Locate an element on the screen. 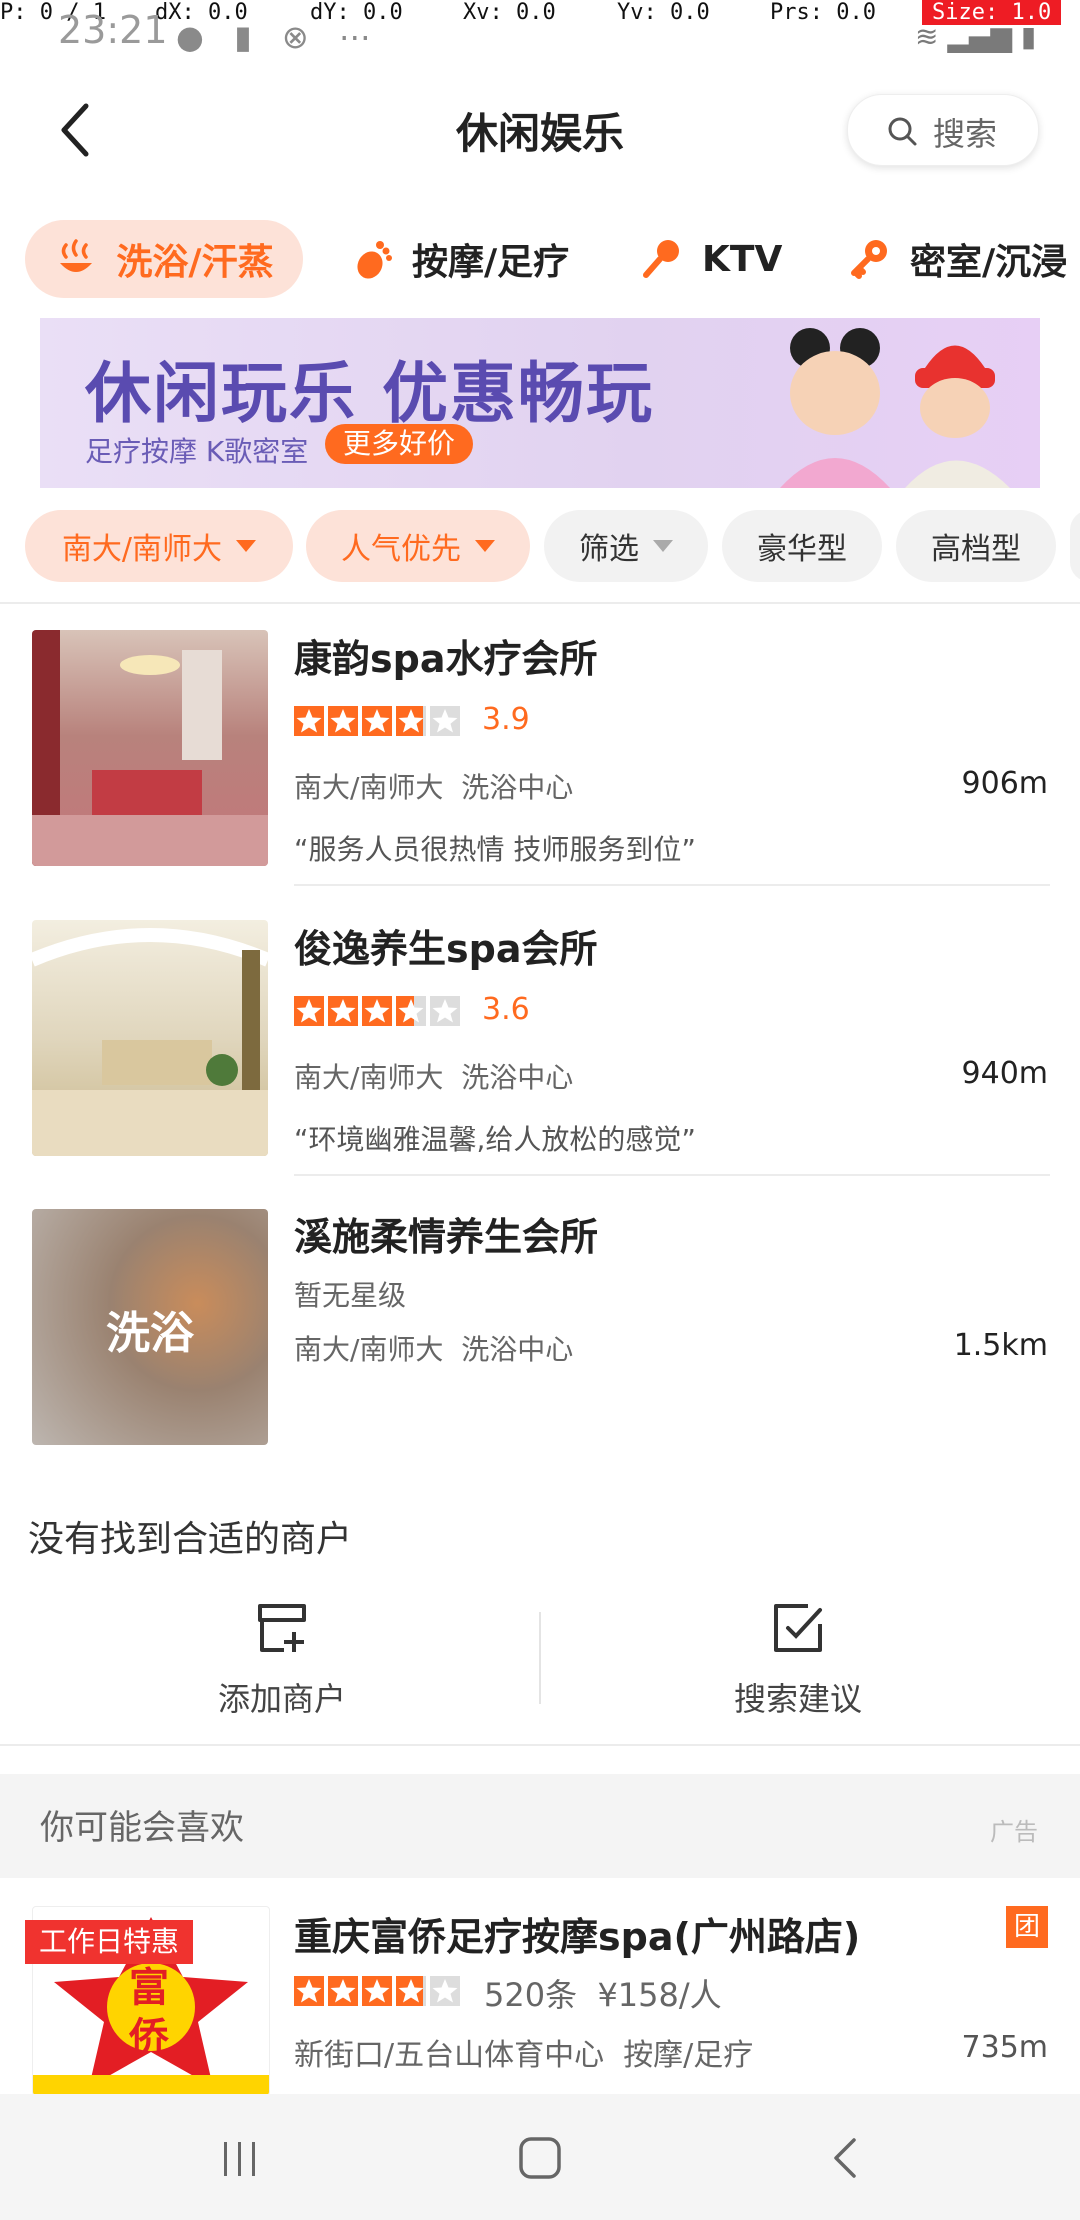 This screenshot has width=1080, height=2220. business-name: 重庆富侨足疗按摩spa(广州路店) is located at coordinates (577, 1937).